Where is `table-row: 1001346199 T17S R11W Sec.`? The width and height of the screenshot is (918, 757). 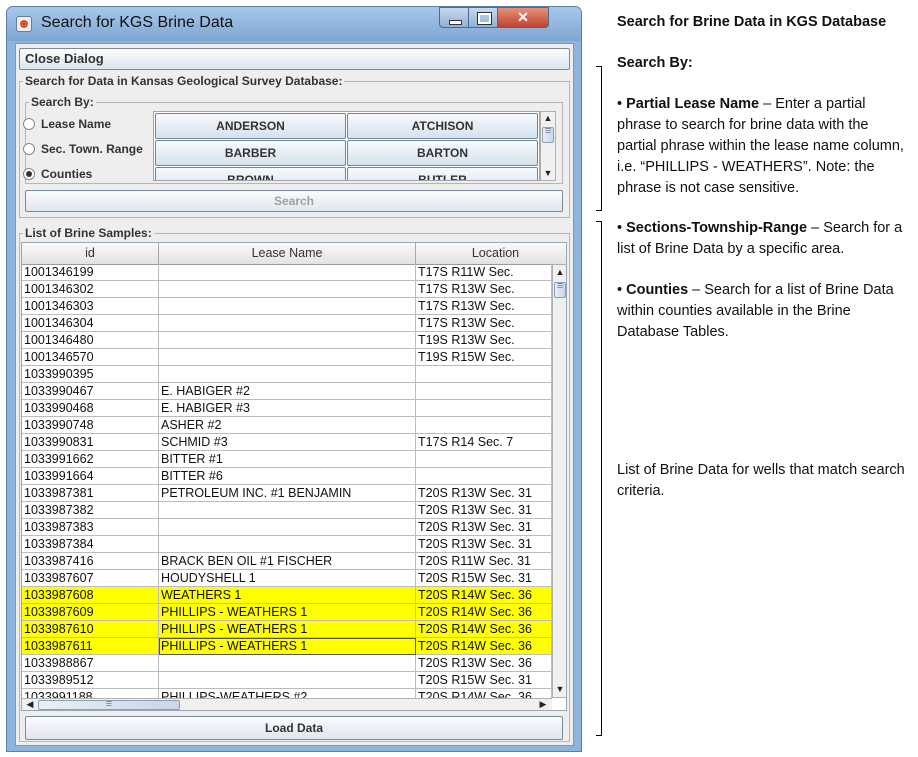 table-row: 1001346199 T17S R11W Sec. is located at coordinates (287, 272).